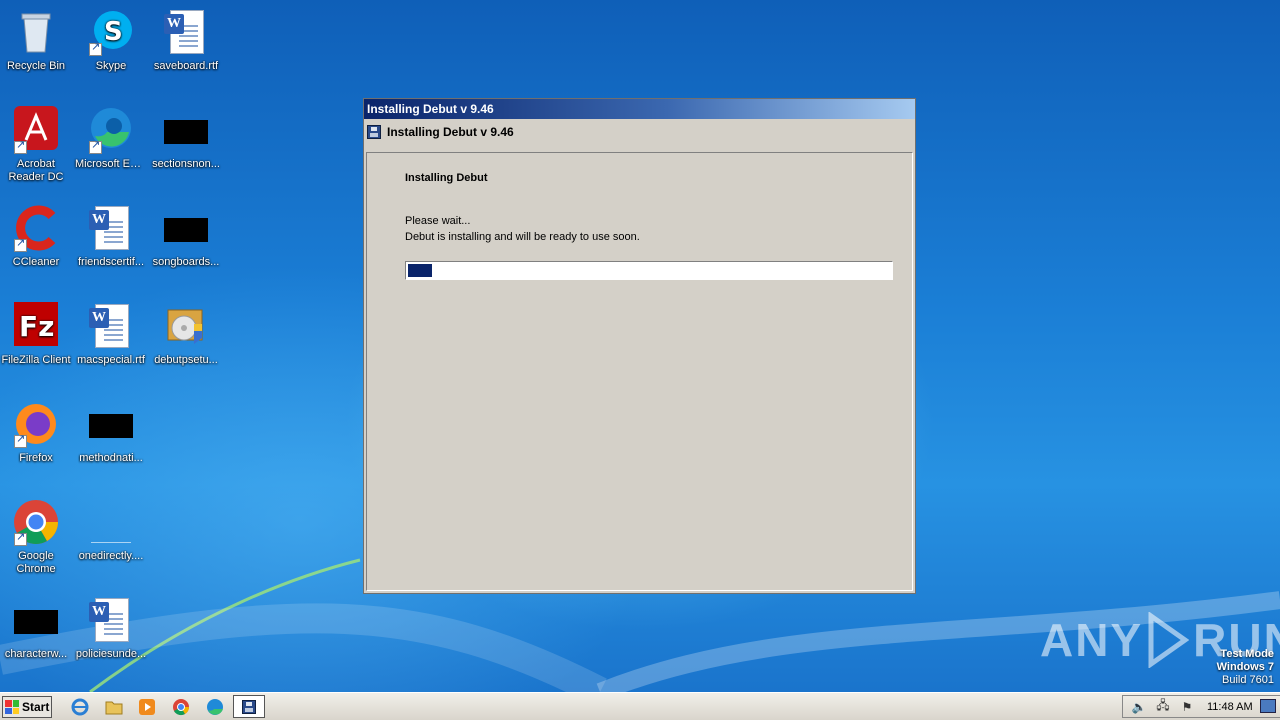 The width and height of the screenshot is (1280, 720). I want to click on start-button: Start, so click(27, 707).